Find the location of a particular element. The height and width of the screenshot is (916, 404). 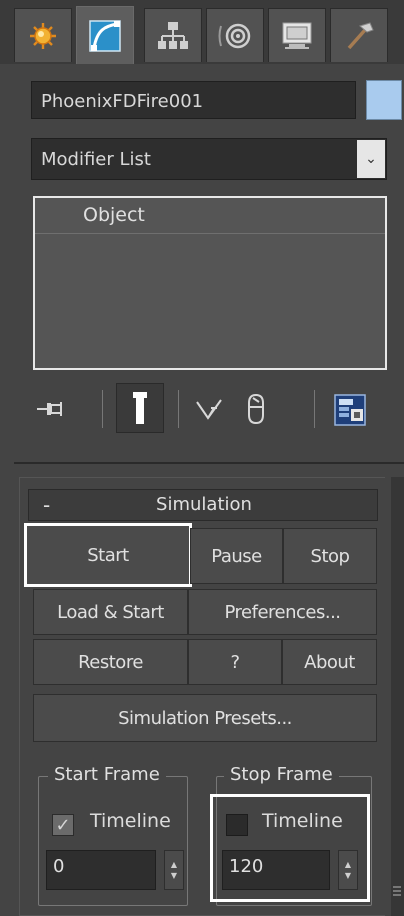

tab-motion is located at coordinates (235, 35).